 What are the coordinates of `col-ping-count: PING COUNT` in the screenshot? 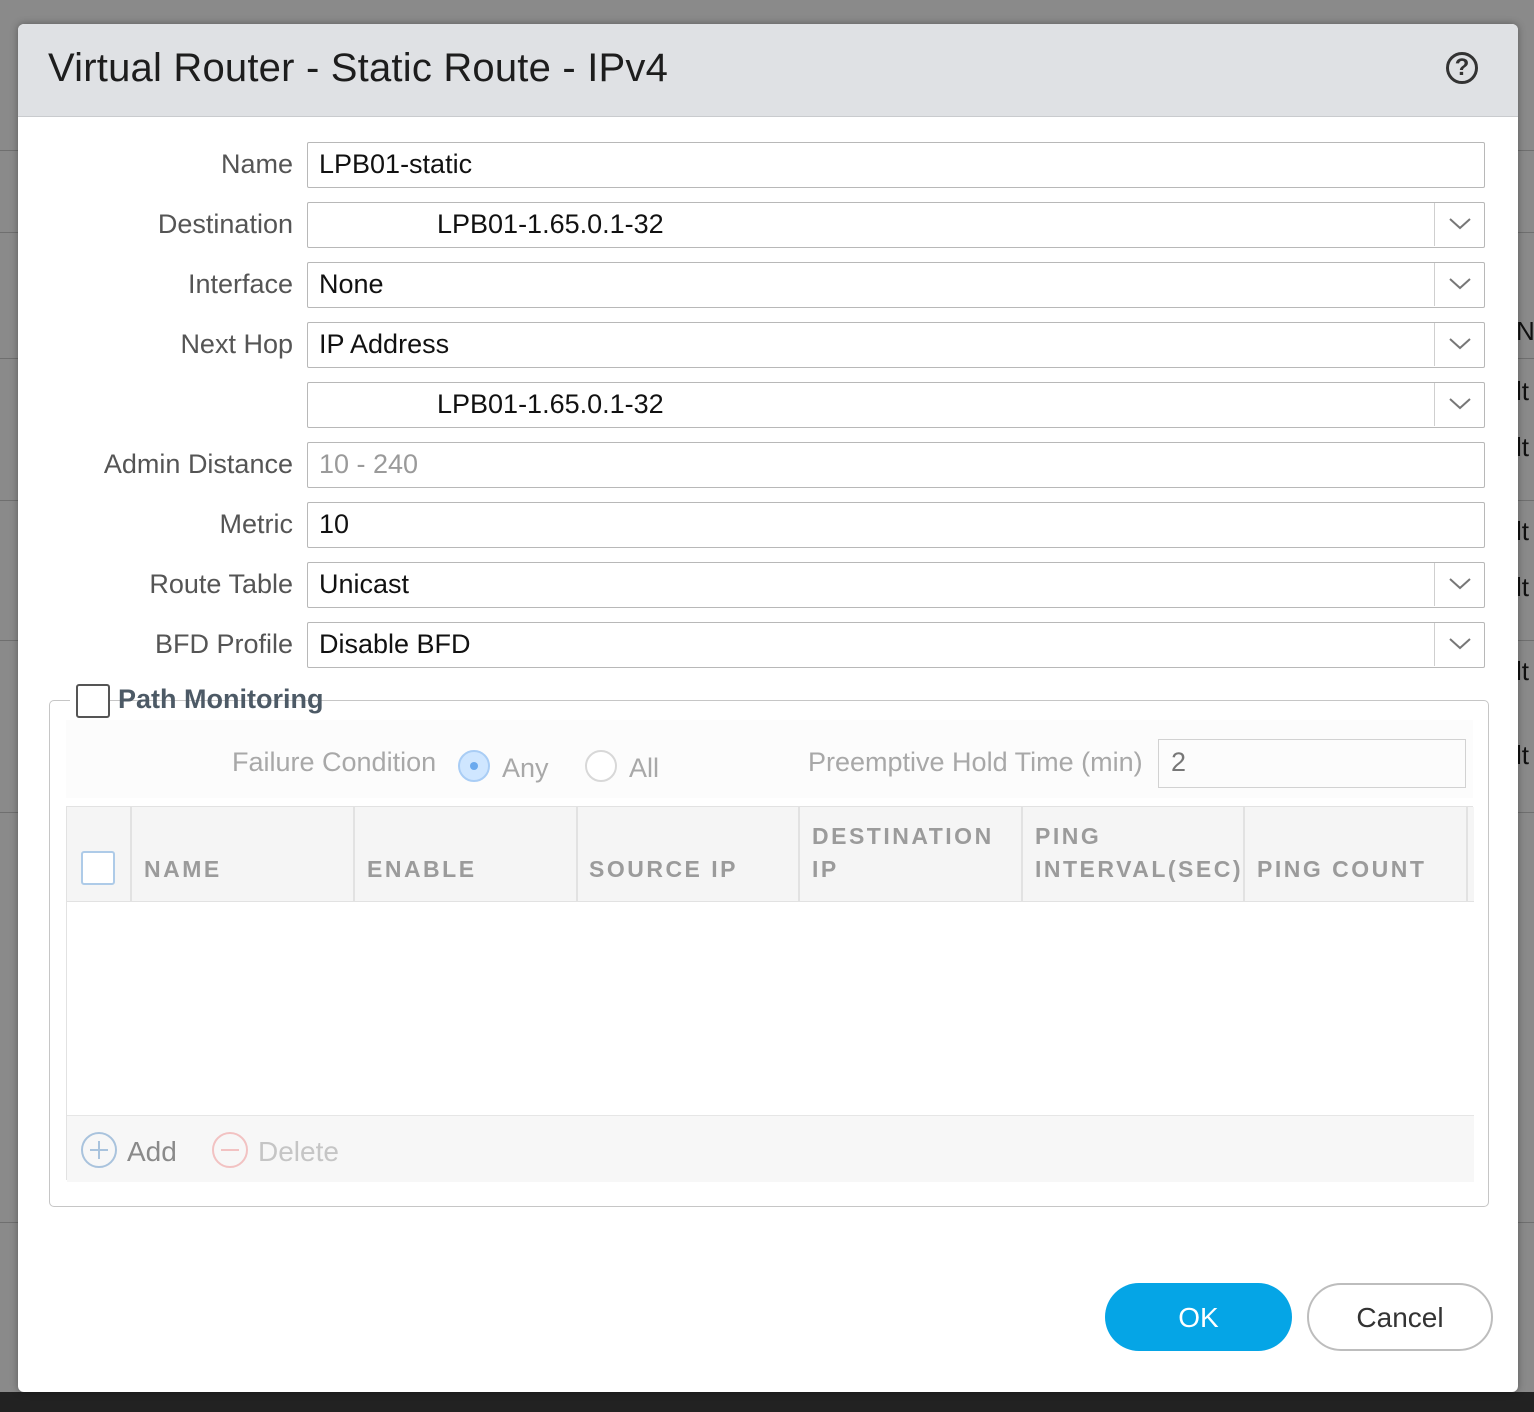 It's located at (1341, 869).